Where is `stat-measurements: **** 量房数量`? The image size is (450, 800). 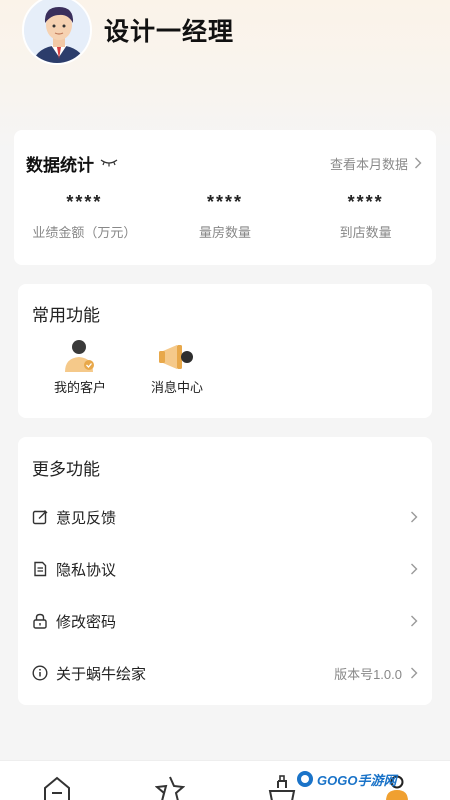 stat-measurements: **** 量房数量 is located at coordinates (225, 216).